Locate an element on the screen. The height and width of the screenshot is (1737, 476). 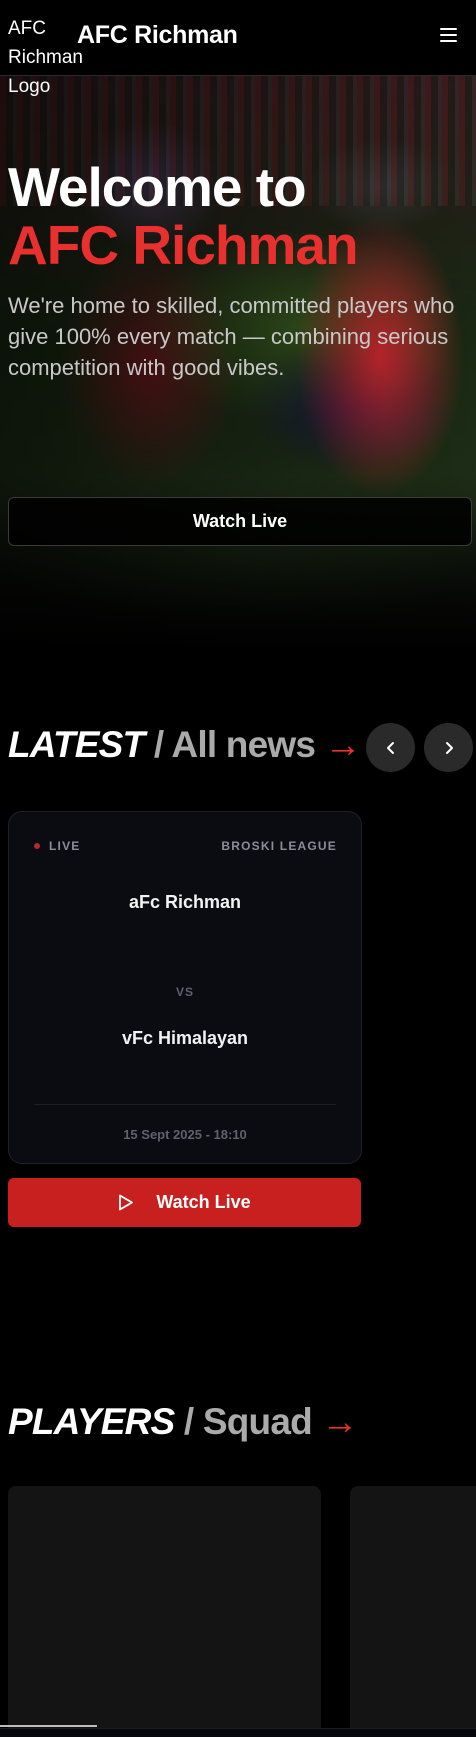
hero-title: Welcome to AFC Richman is located at coordinates (183, 216).